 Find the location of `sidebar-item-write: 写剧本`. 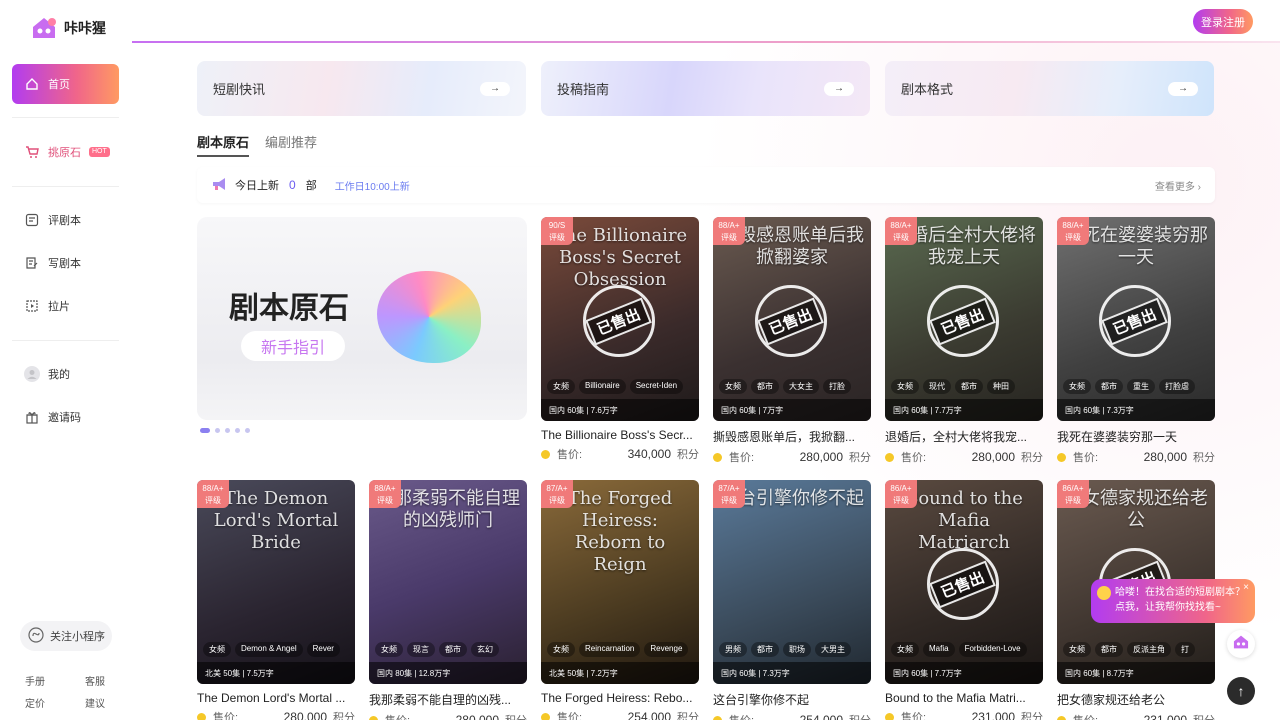

sidebar-item-write: 写剧本 is located at coordinates (65, 263).